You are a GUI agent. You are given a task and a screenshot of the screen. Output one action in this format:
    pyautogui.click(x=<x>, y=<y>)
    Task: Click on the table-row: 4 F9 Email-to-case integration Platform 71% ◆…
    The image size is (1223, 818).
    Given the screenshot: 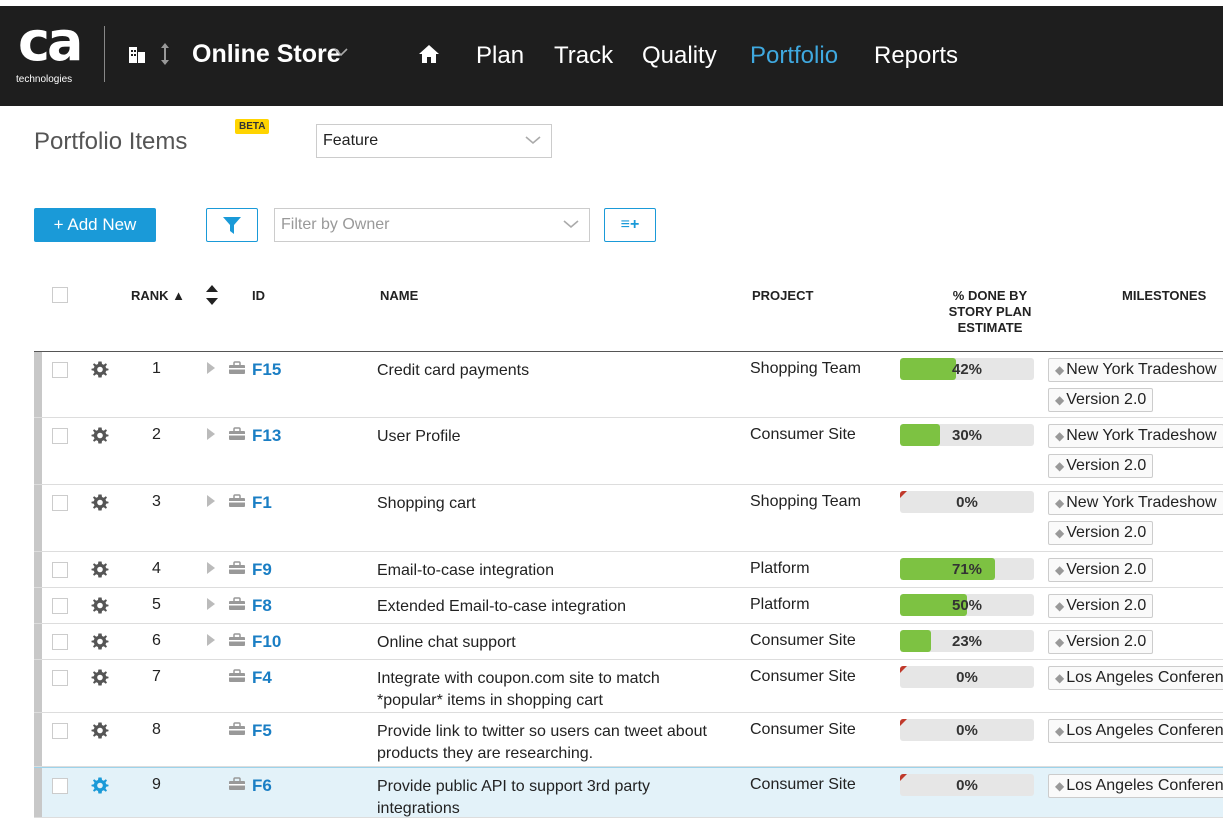 What is the action you would take?
    pyautogui.click(x=628, y=570)
    